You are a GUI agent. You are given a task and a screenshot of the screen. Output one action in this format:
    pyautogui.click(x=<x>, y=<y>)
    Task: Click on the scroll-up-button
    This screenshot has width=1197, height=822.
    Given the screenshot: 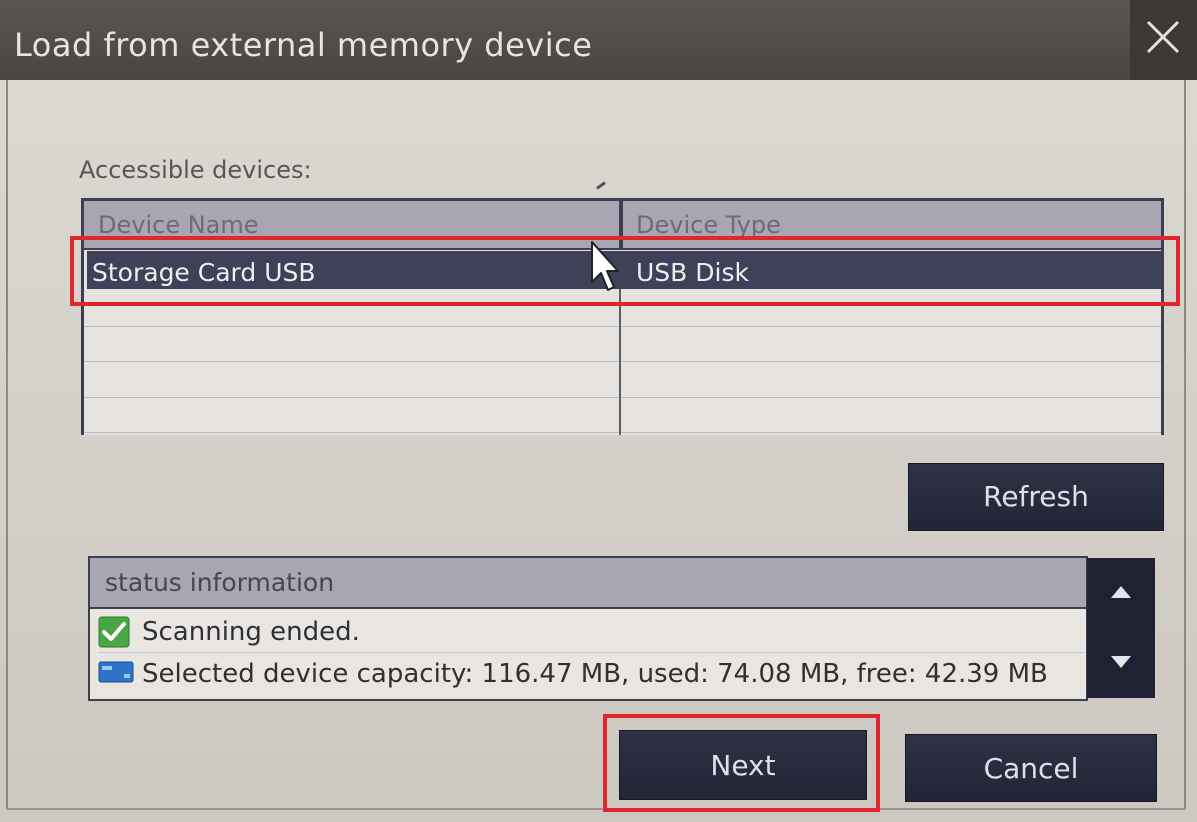 What is the action you would take?
    pyautogui.click(x=1121, y=593)
    